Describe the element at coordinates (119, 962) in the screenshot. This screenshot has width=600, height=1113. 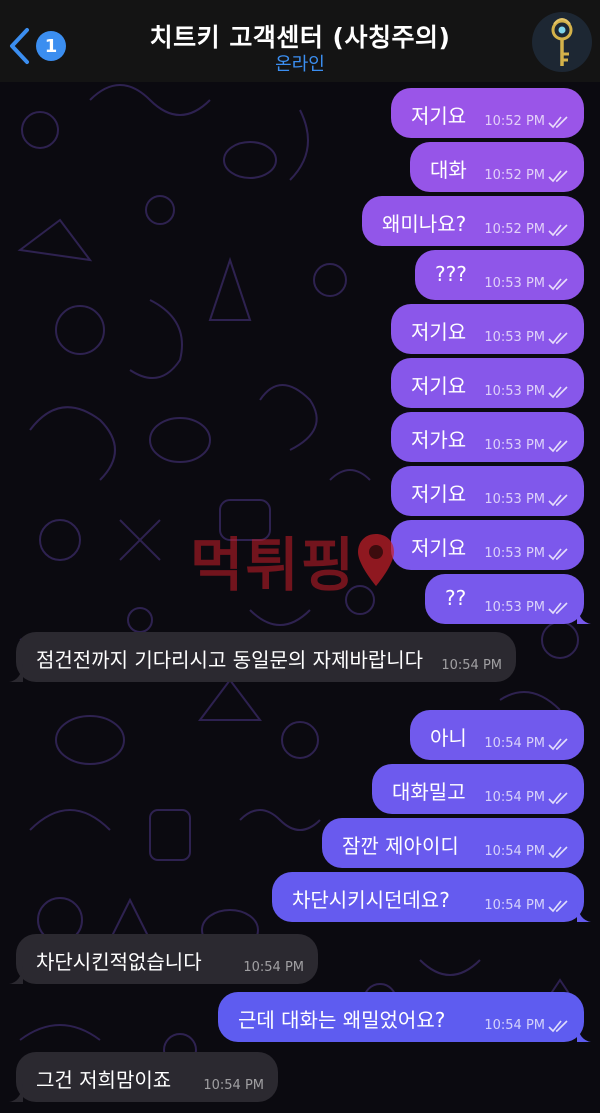
I see `message-text: 차단시킨적없습니다` at that location.